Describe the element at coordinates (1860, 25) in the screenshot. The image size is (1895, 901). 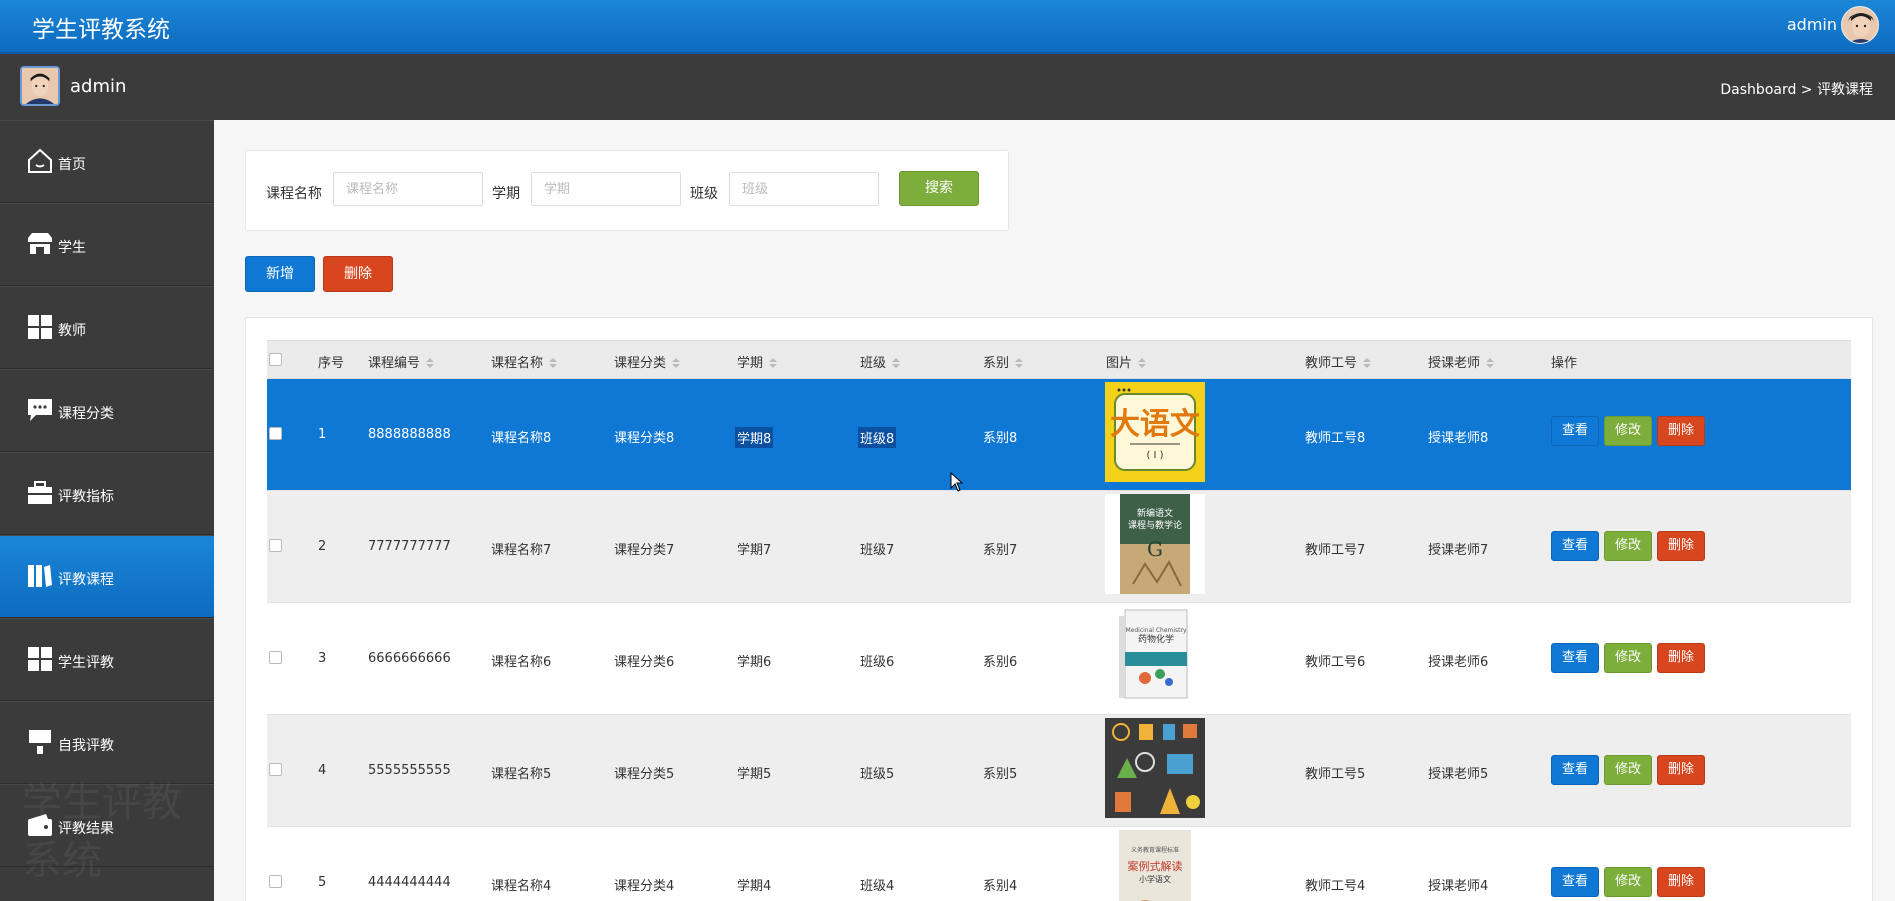
I see `header-avatar` at that location.